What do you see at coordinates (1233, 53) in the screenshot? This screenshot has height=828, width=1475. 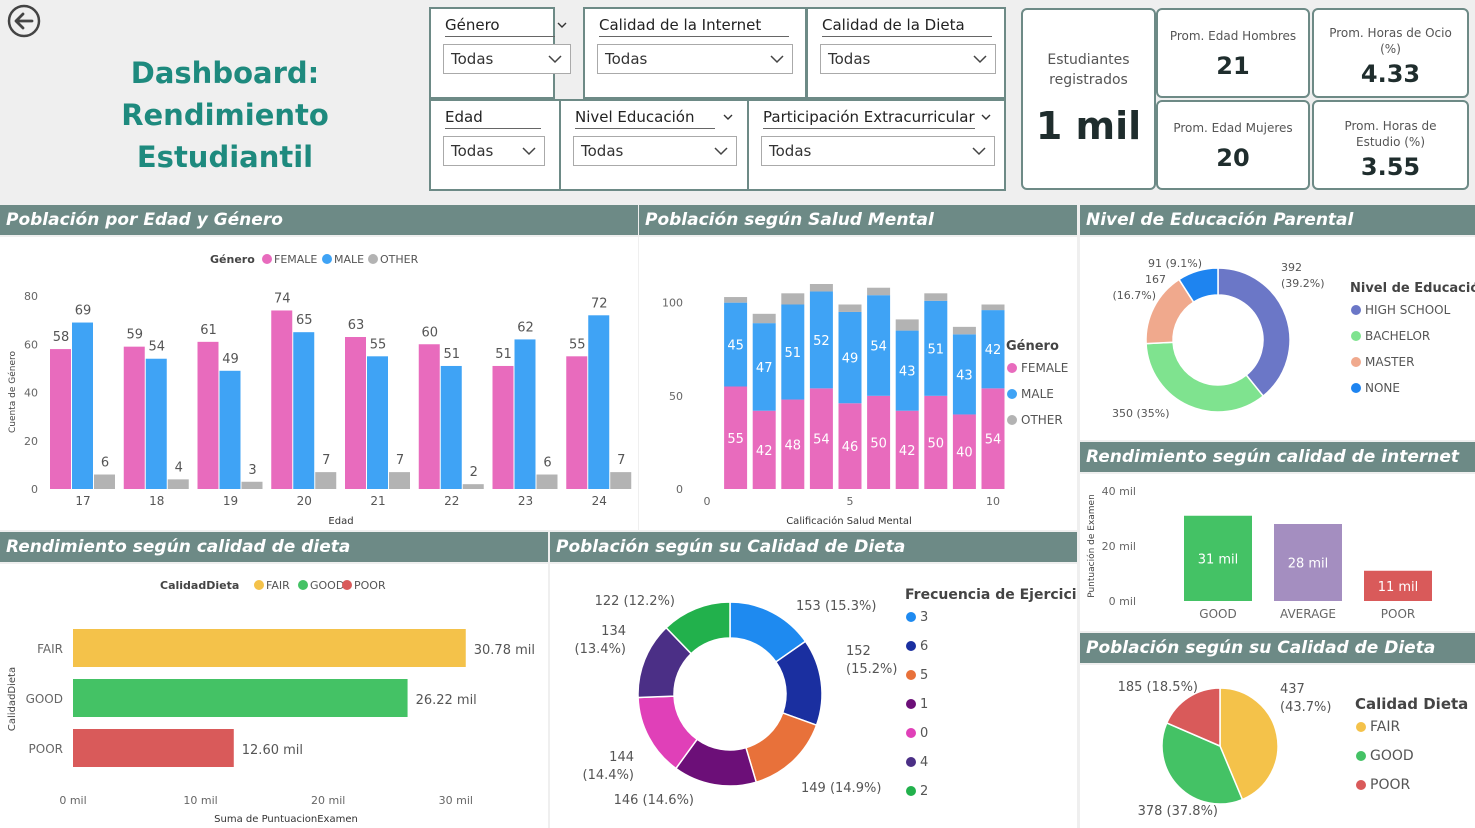 I see `kpi-age-men-card: Prom. Edad Hombres 21` at bounding box center [1233, 53].